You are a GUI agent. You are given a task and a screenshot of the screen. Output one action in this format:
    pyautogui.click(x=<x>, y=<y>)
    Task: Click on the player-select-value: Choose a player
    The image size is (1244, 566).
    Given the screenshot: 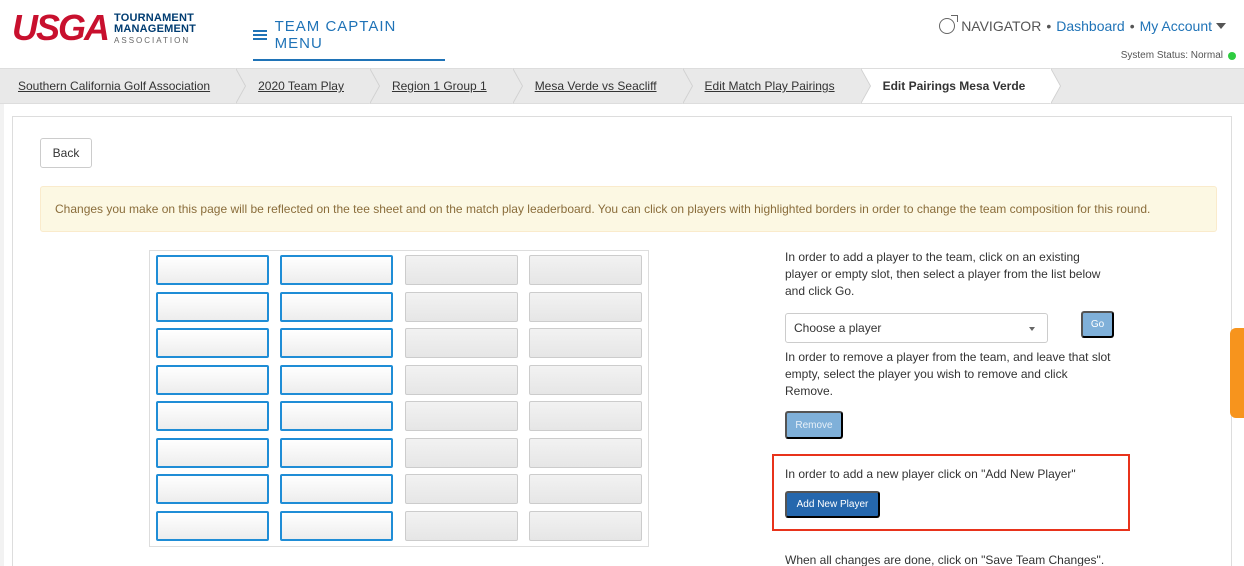 What is the action you would take?
    pyautogui.click(x=838, y=327)
    